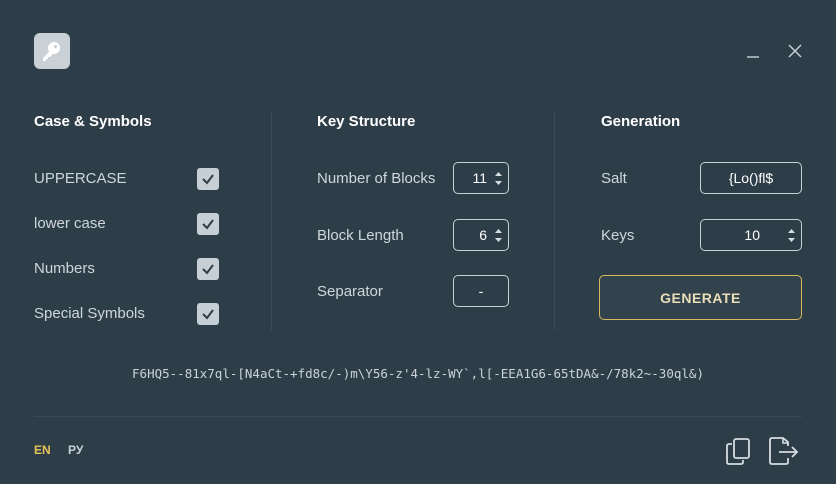  I want to click on number-of-blocks-stepper: 11, so click(481, 178).